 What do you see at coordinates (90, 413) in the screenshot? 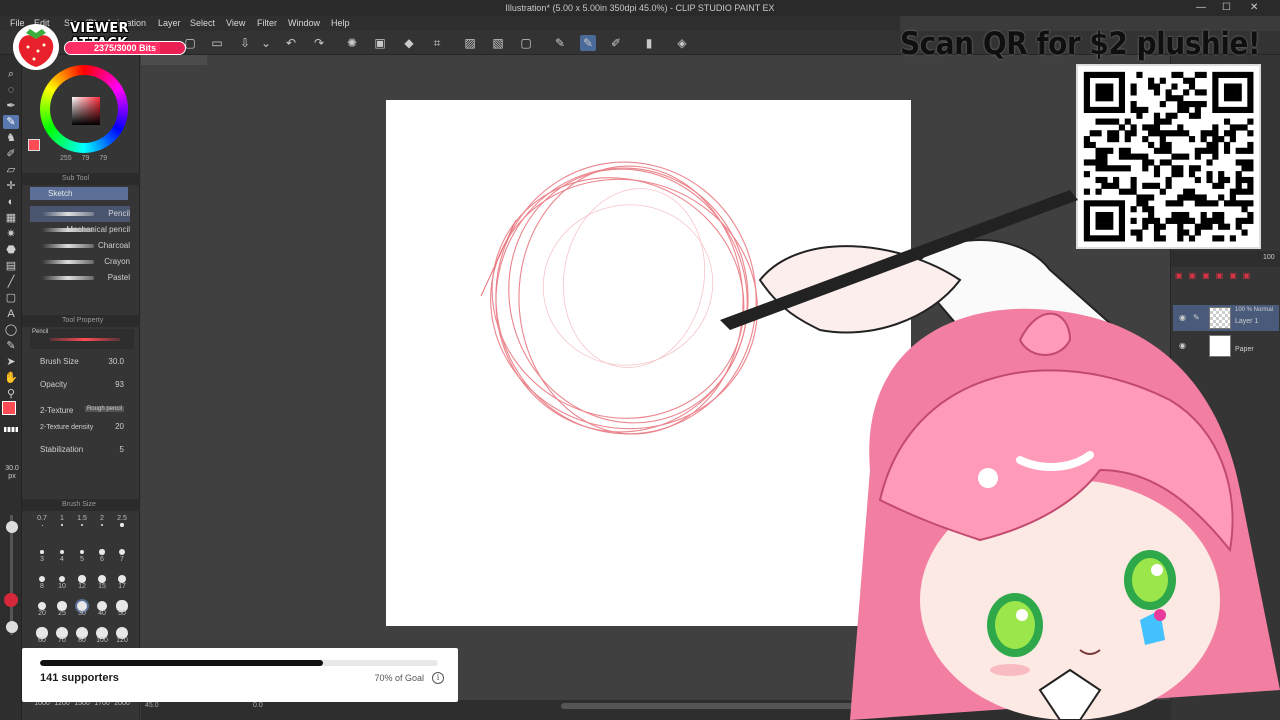
I see `prop-texture: 2-Texture Rough pencil` at bounding box center [90, 413].